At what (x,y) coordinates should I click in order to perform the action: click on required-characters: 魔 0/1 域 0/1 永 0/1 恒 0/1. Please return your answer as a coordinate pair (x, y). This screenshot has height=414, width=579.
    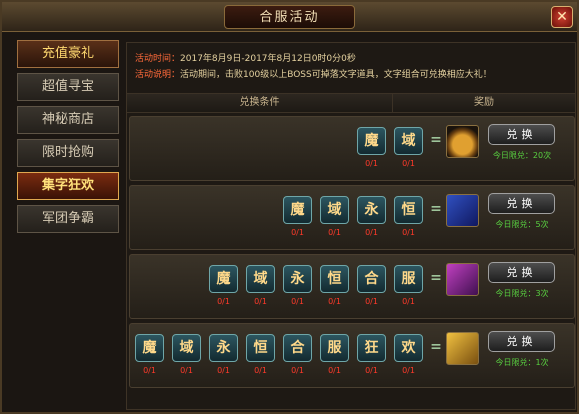
    Looking at the image, I should click on (354, 221).